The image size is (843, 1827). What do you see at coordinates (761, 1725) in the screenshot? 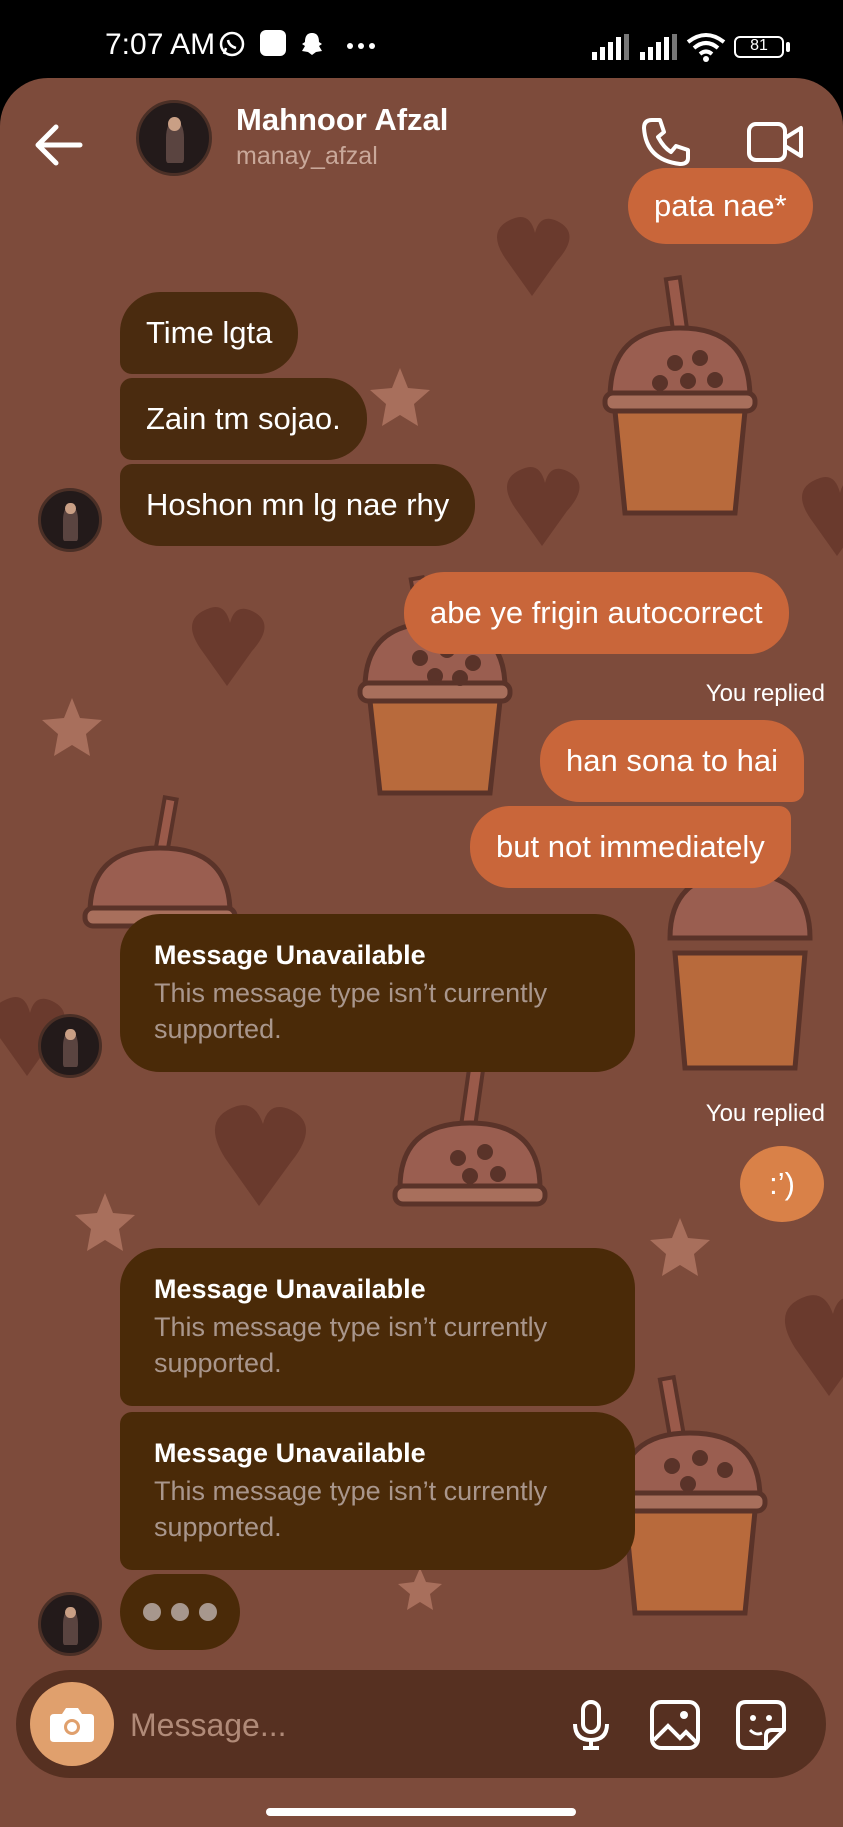
I see `sticker-icon` at bounding box center [761, 1725].